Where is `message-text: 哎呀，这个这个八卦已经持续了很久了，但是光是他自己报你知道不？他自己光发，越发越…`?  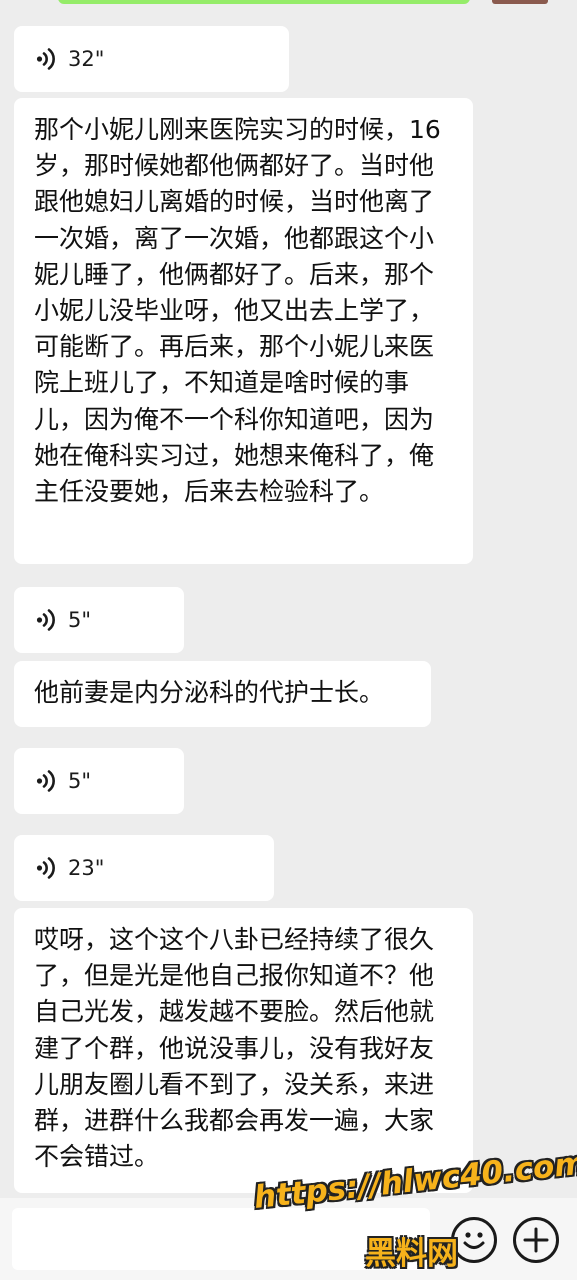
message-text: 哎呀，这个这个八卦已经持续了很久了，但是光是他自己报你知道不？他自己光发，越发越… is located at coordinates (234, 1048).